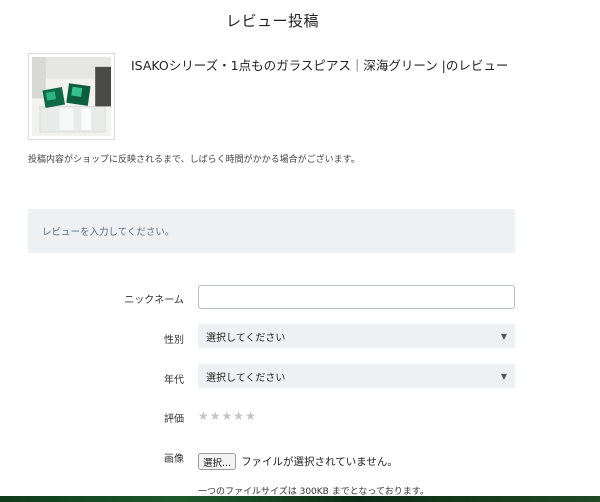 This screenshot has height=502, width=600. Describe the element at coordinates (194, 160) in the screenshot. I see `posting-notice: 投稿内容がショップに反映されるまで、しばらく時間がかかる場合がございます。` at that location.